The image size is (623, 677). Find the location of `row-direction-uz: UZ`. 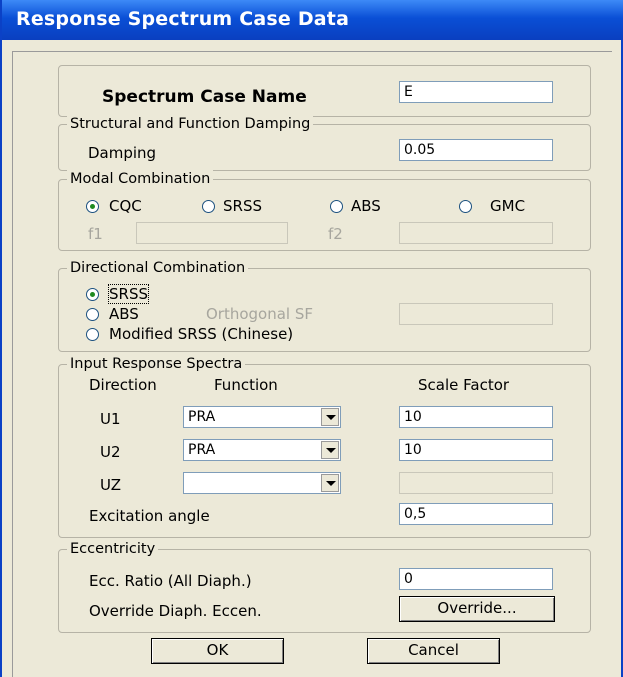

row-direction-uz: UZ is located at coordinates (110, 485).